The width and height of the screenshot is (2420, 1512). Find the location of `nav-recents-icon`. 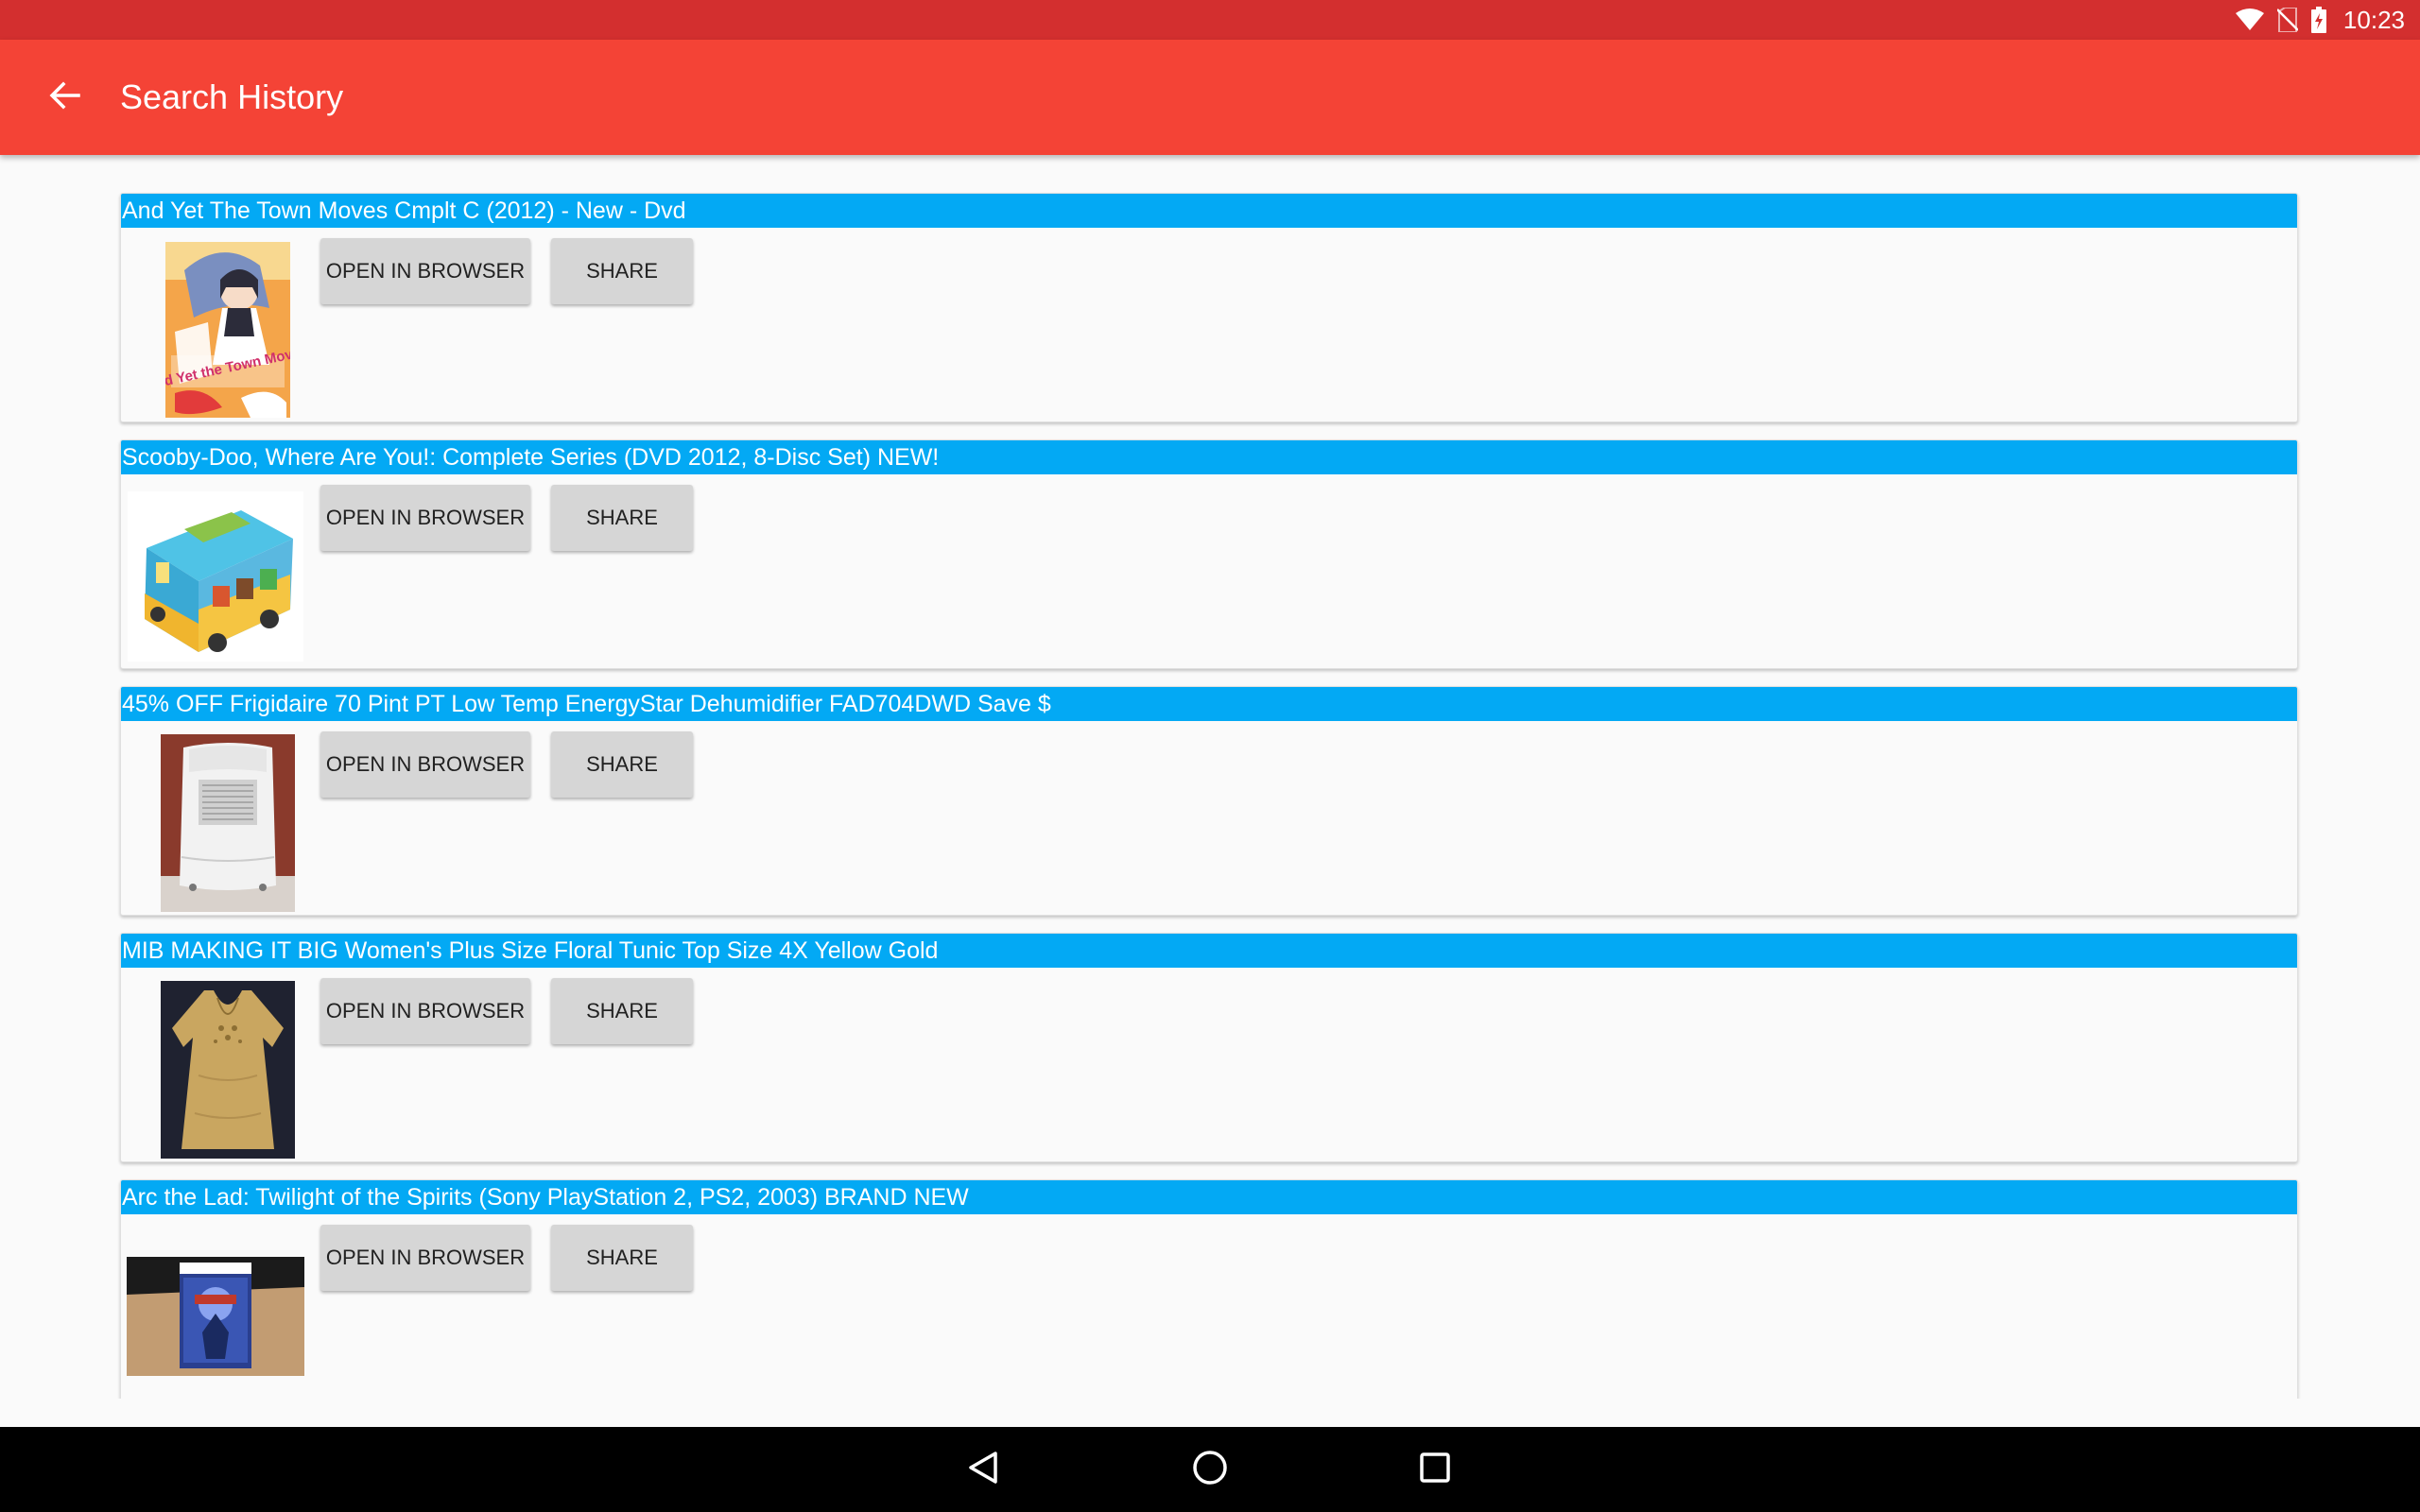

nav-recents-icon is located at coordinates (1435, 1470).